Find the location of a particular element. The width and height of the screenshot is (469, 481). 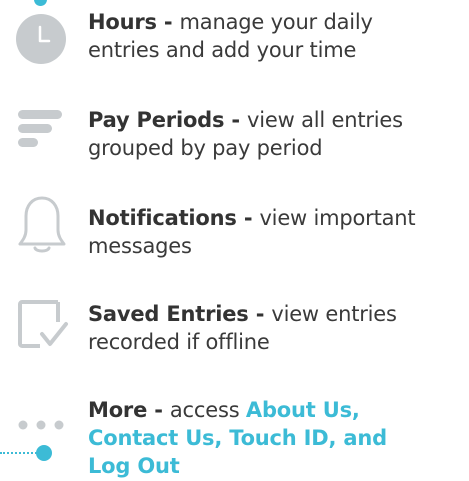

timeline-dot-top is located at coordinates (40, 3).